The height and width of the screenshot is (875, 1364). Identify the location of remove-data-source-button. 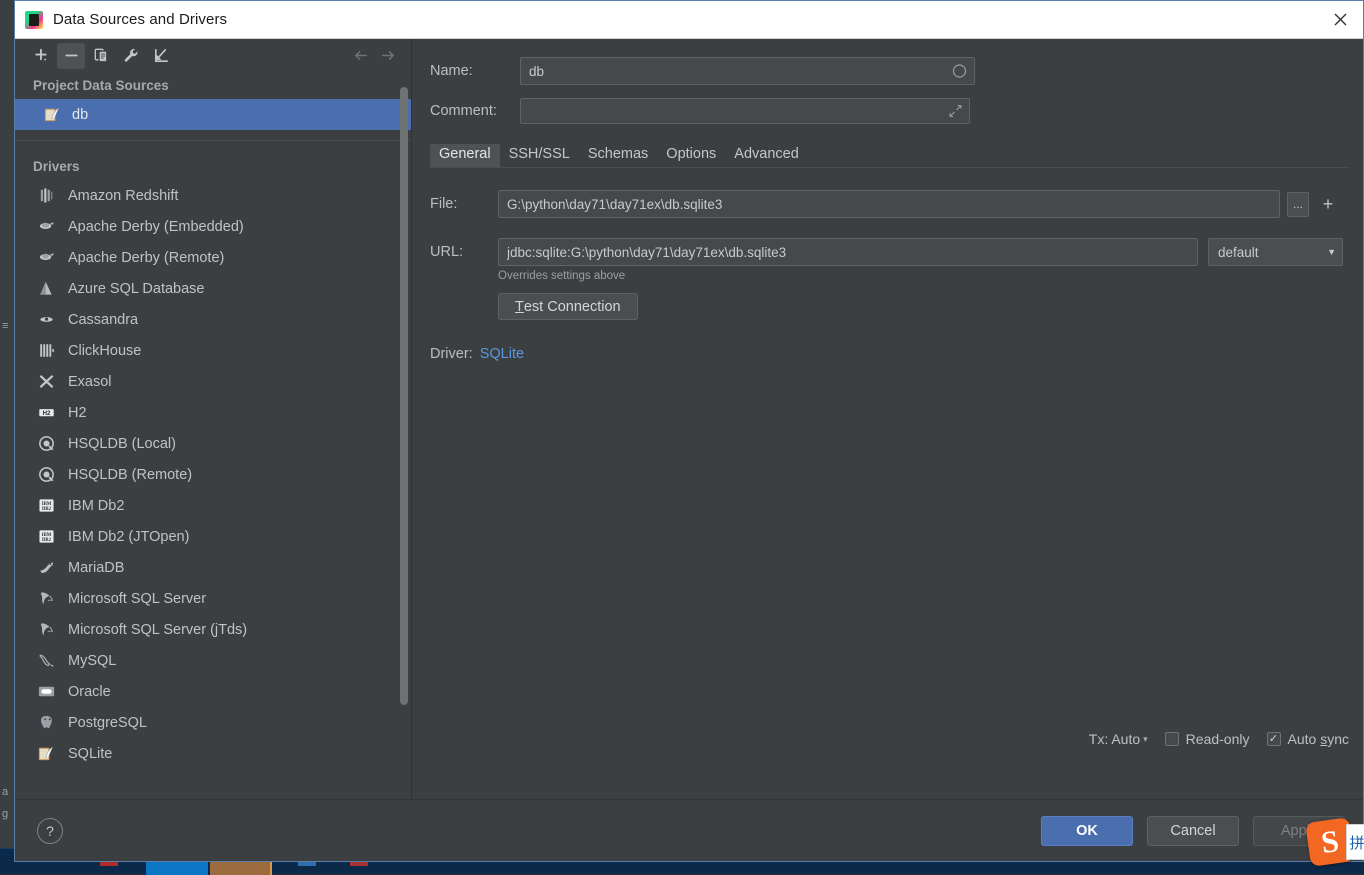
(71, 56).